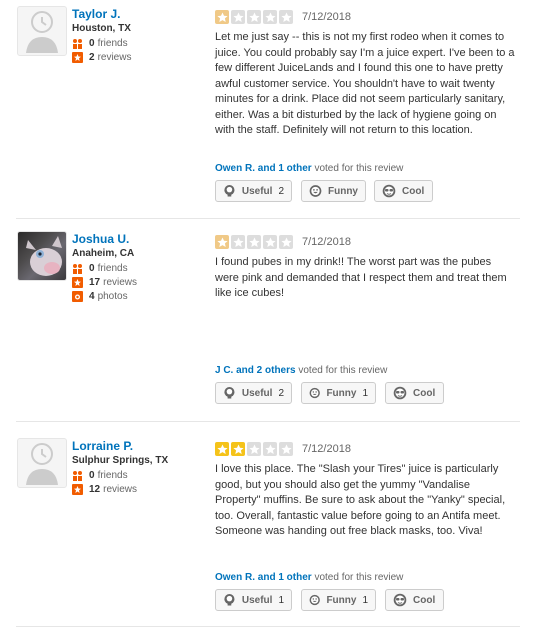  Describe the element at coordinates (255, 370) in the screenshot. I see `voters-link: J C. and 2 others` at that location.